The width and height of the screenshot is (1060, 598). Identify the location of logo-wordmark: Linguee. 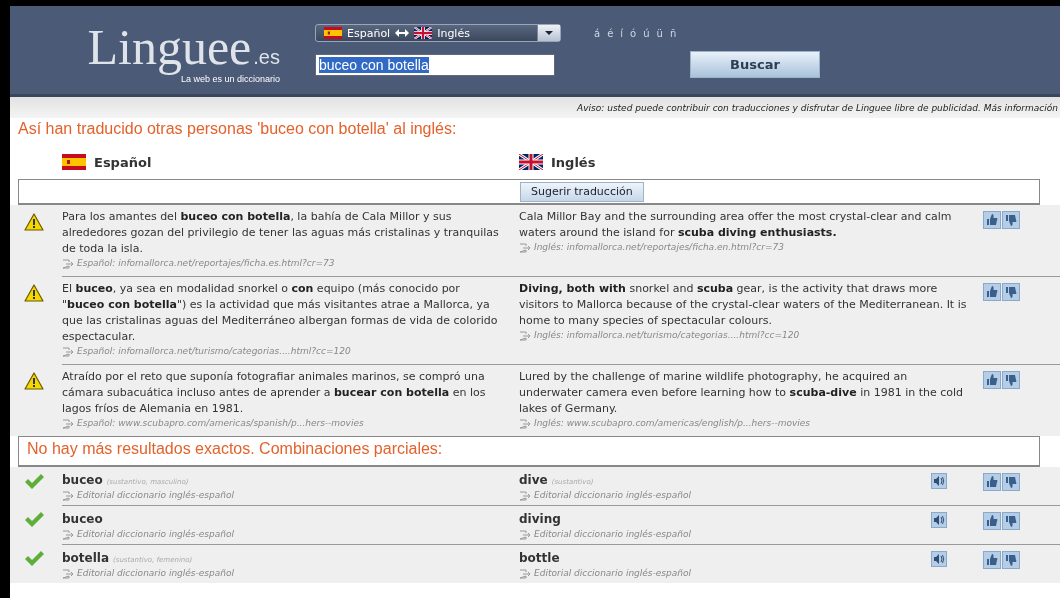
(169, 47).